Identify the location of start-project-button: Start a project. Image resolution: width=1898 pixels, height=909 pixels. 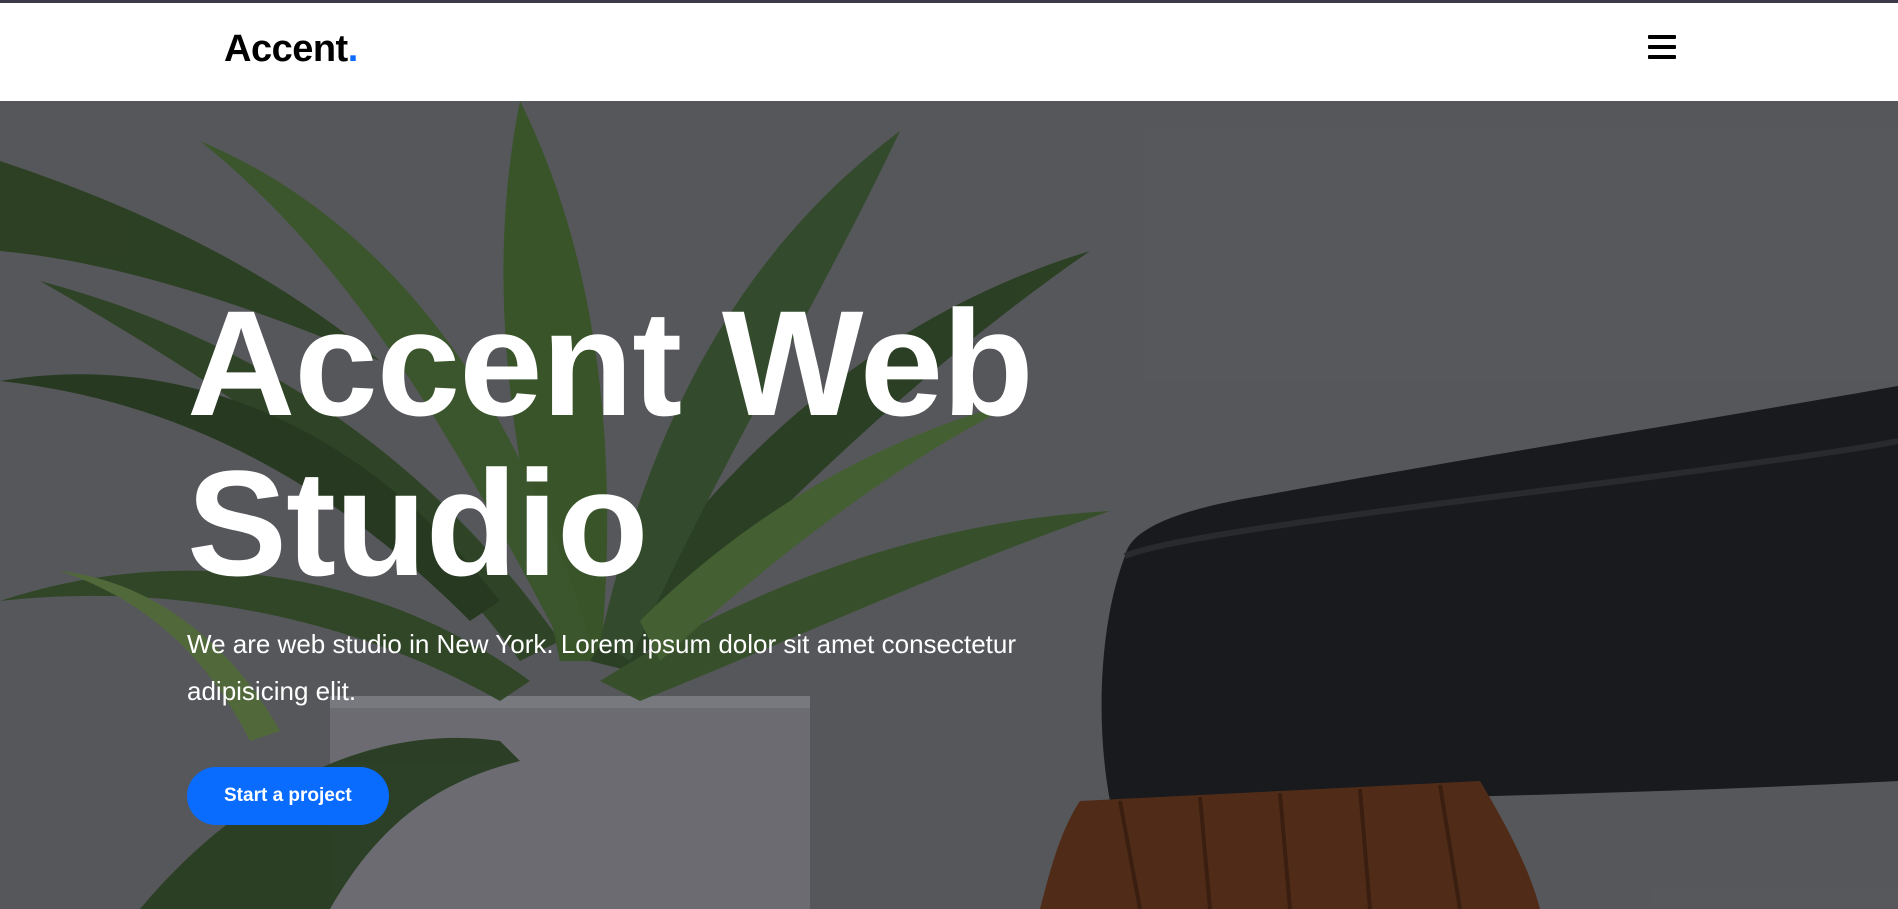
(288, 796).